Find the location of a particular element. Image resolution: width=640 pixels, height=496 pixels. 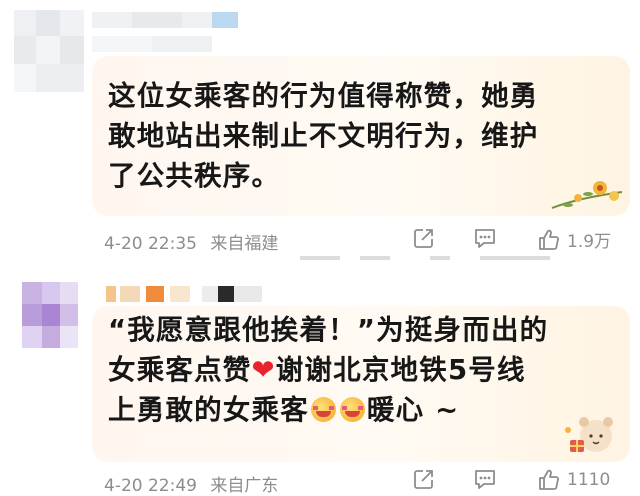

comment-text-line: 这位女乘客的行为值得称赞，她勇 is located at coordinates (323, 96).